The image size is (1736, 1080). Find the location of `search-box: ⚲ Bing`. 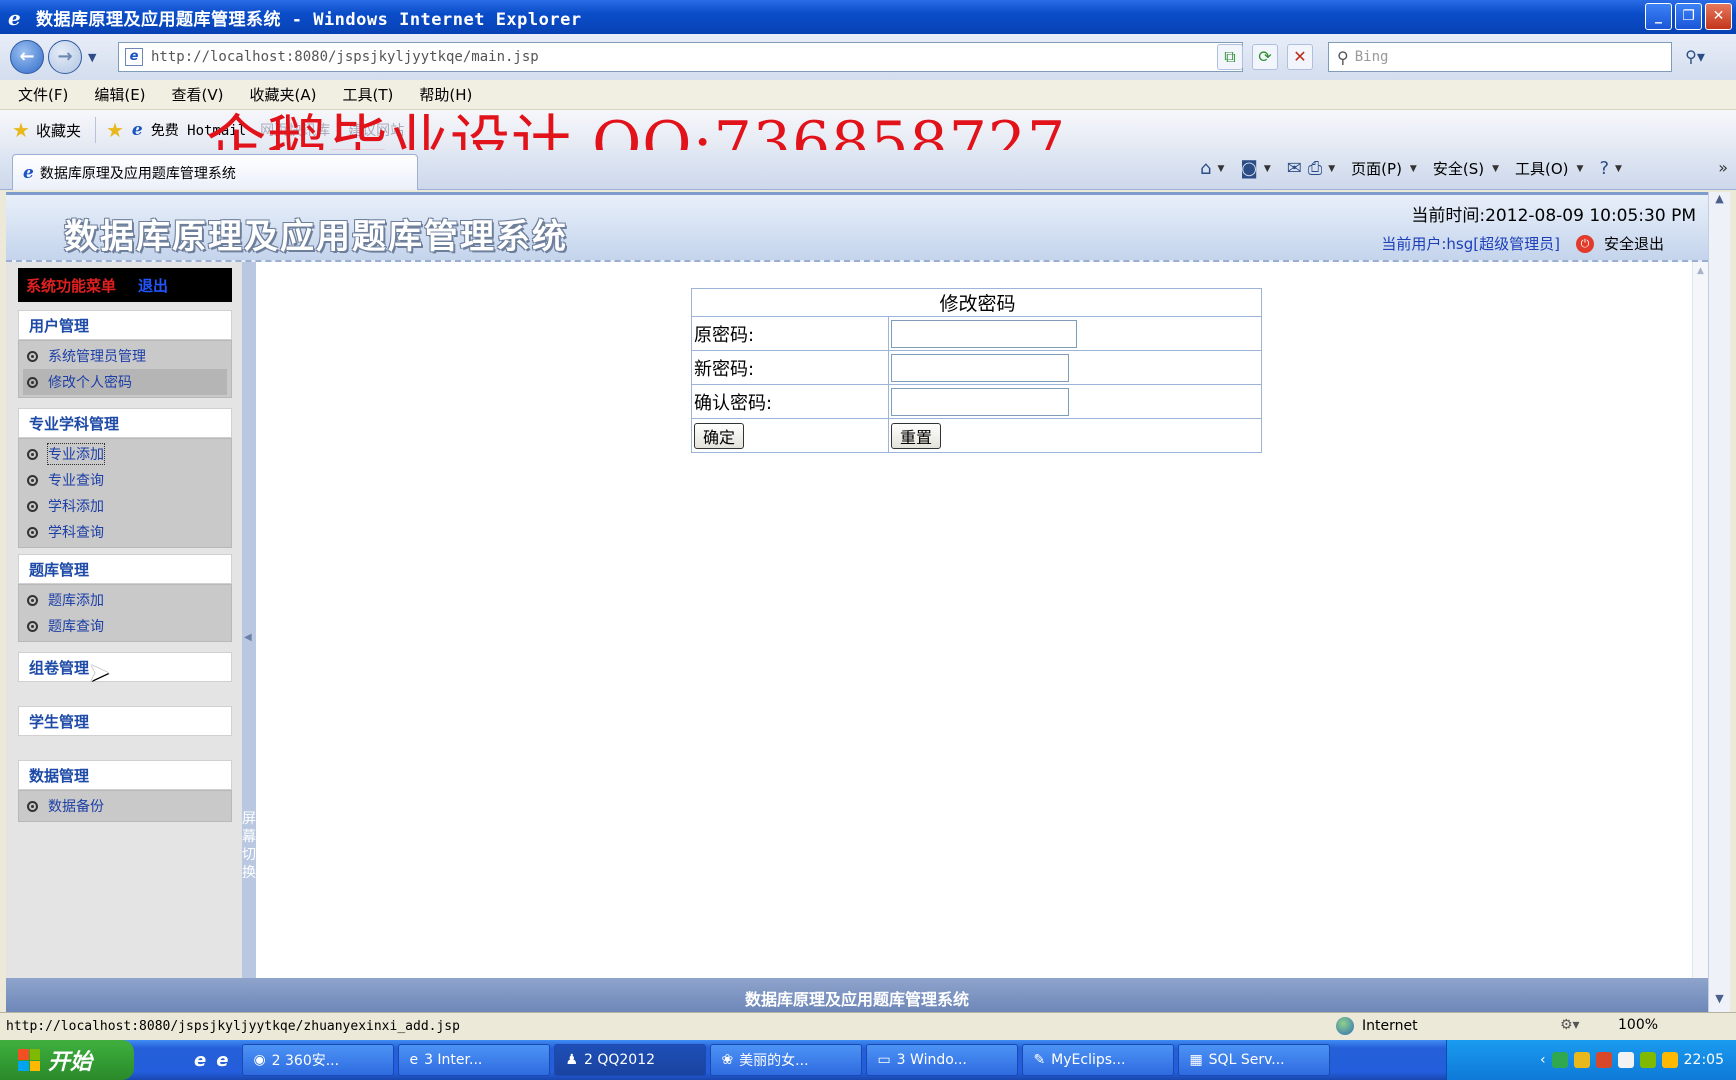

search-box: ⚲ Bing is located at coordinates (1500, 57).